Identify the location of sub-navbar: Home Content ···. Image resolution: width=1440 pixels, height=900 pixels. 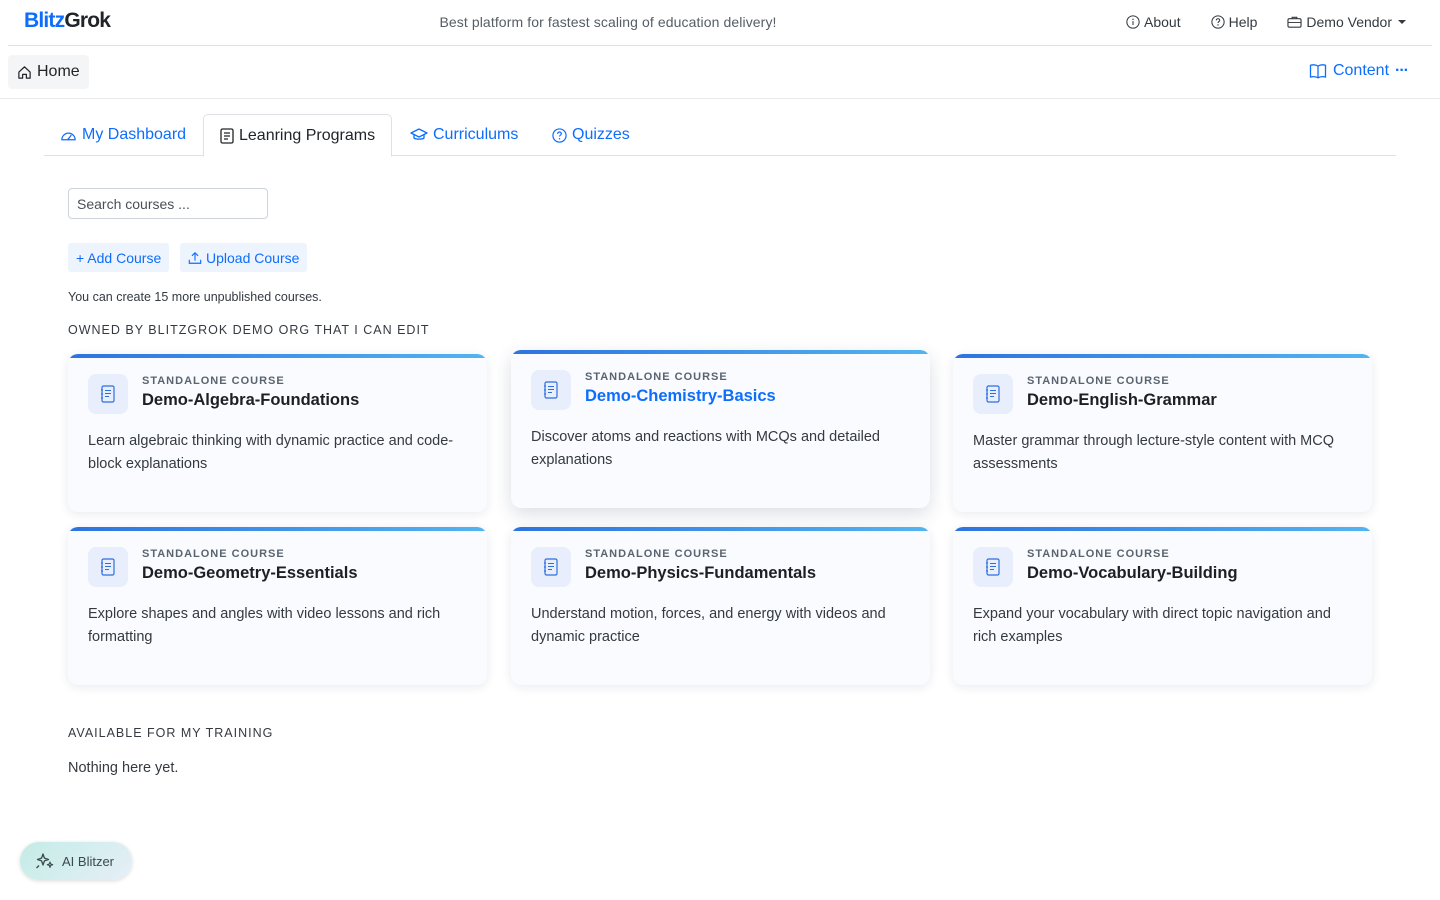
(720, 72).